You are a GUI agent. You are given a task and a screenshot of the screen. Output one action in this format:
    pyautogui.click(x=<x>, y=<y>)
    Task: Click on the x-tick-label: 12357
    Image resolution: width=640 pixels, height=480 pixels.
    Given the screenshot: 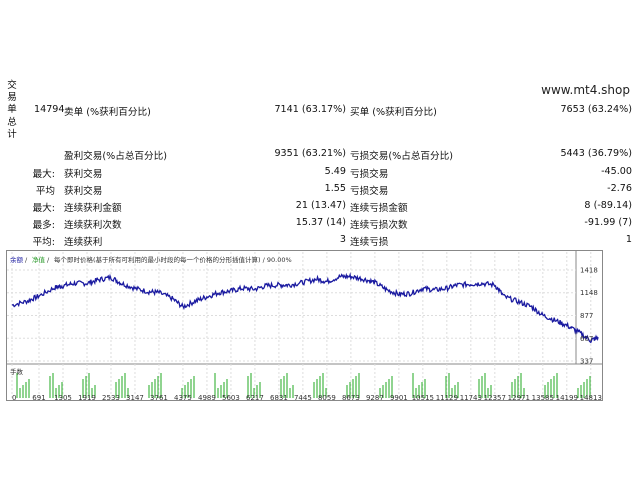 What is the action you would take?
    pyautogui.click(x=495, y=398)
    